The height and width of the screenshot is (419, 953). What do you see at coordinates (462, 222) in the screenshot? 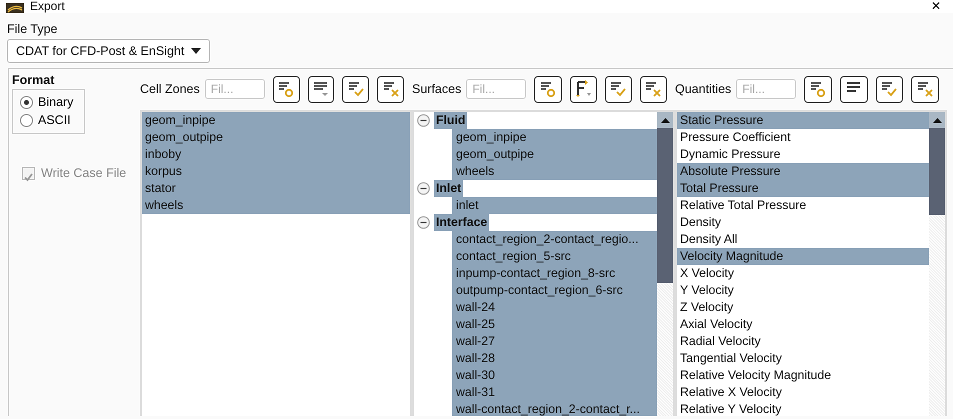
I see `tree-group: Interface` at bounding box center [462, 222].